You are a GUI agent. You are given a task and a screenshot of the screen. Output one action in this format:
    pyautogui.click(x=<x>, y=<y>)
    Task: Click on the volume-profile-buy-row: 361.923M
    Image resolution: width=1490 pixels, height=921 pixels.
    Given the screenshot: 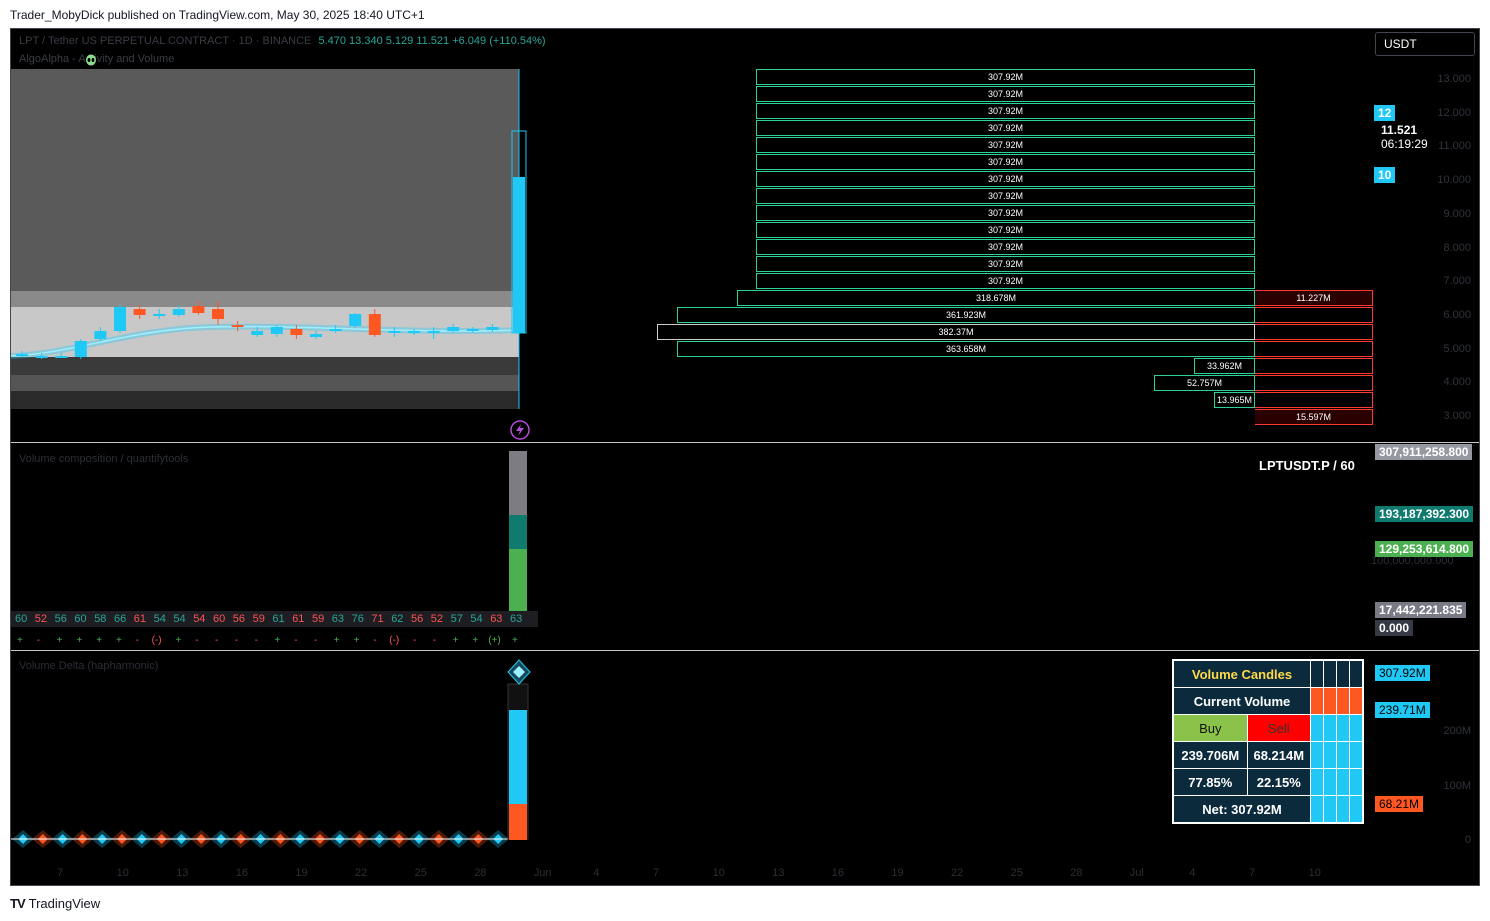 What is the action you would take?
    pyautogui.click(x=966, y=315)
    